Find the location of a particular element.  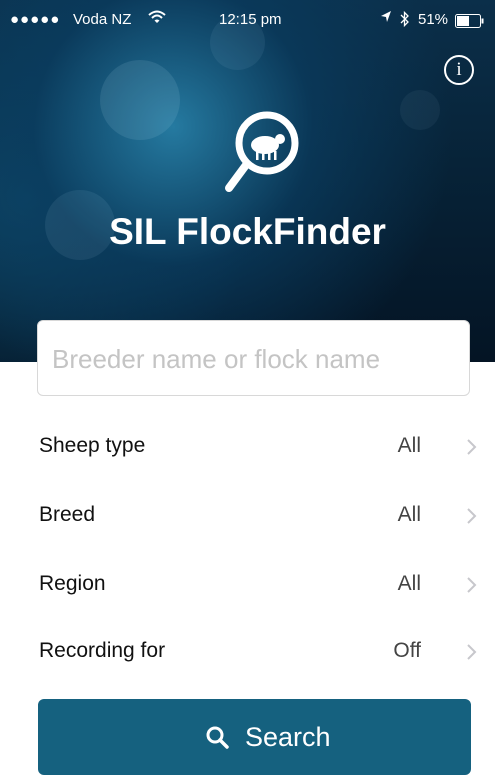

search-input is located at coordinates (257, 359).